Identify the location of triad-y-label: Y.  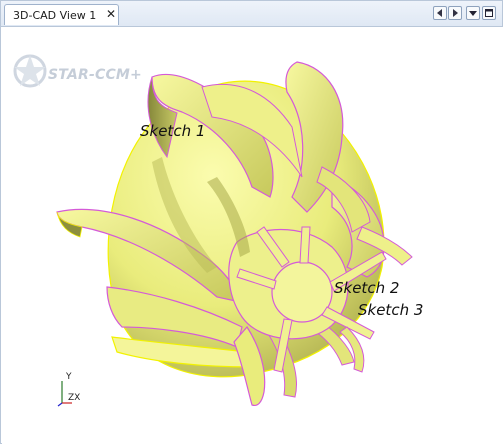
(69, 377).